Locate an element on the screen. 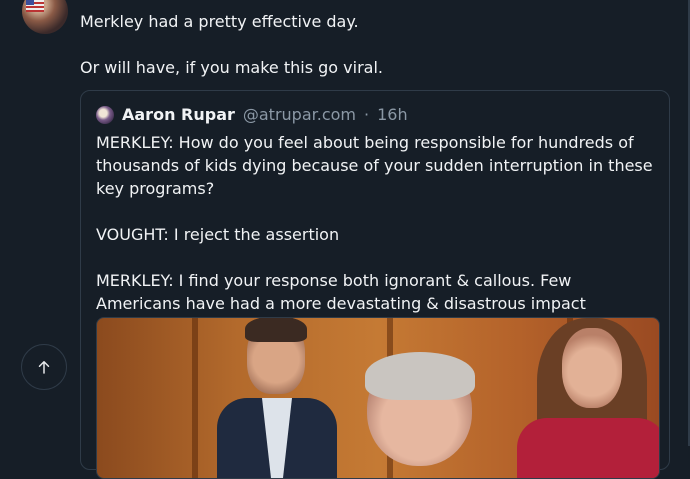 Image resolution: width=690 pixels, height=479 pixels. quote-paragraph: VOUGHT: I reject the assertion is located at coordinates (218, 234).